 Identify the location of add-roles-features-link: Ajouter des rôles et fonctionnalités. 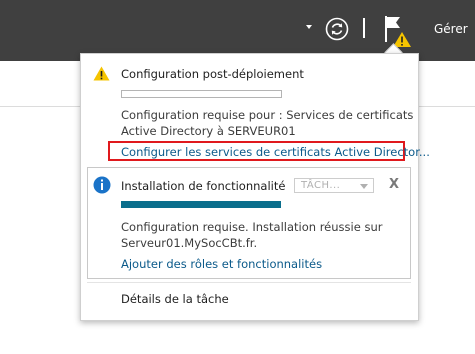
(221, 264).